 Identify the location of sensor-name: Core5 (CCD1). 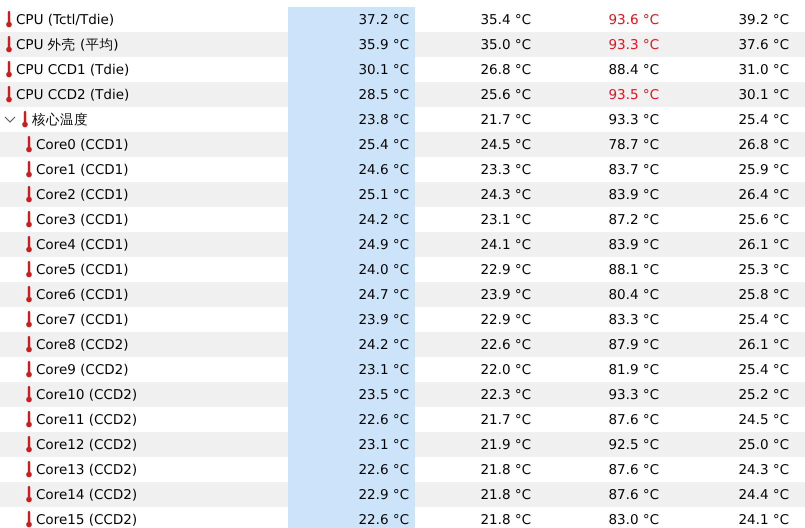
(82, 270).